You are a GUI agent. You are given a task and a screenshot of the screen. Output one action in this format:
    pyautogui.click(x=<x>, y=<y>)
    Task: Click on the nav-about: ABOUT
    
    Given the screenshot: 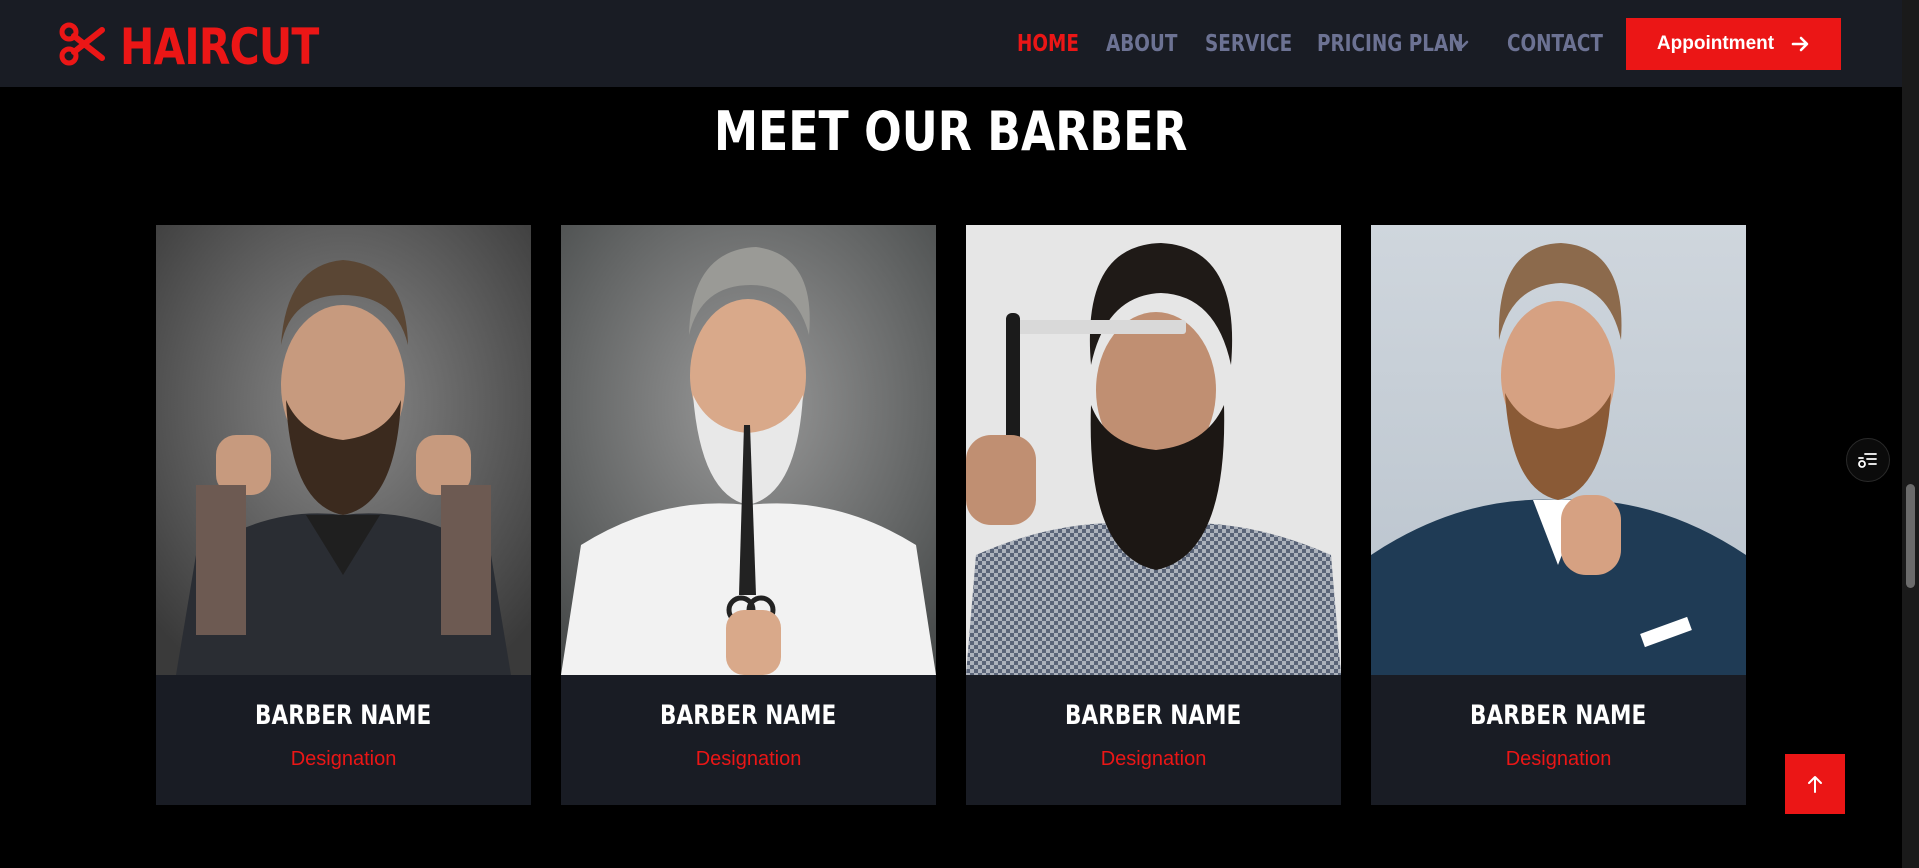 What is the action you would take?
    pyautogui.click(x=1150, y=44)
    